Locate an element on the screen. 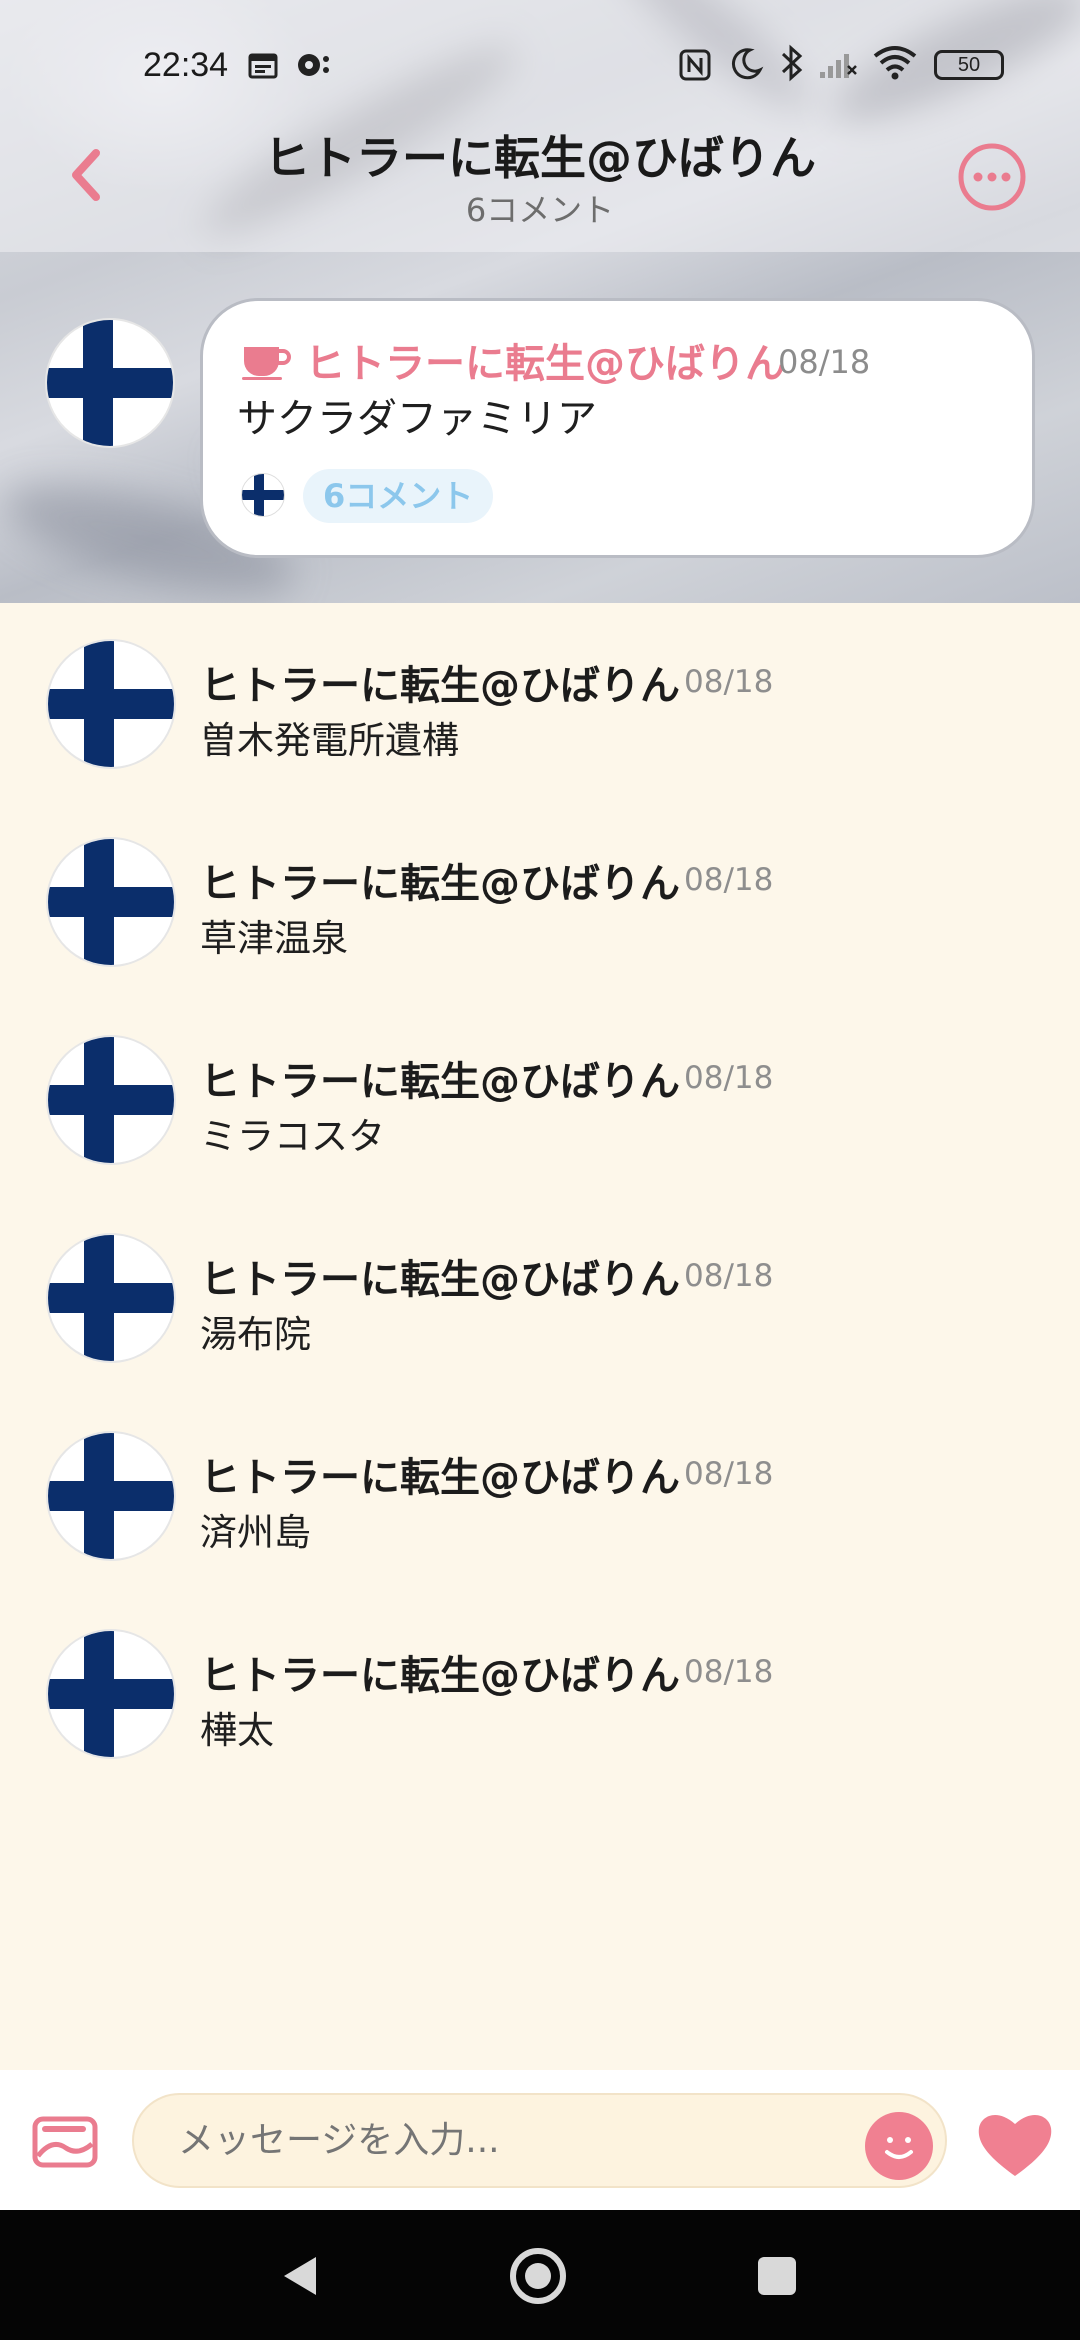 Image resolution: width=1080 pixels, height=2340 pixels. moon-icon is located at coordinates (747, 64).